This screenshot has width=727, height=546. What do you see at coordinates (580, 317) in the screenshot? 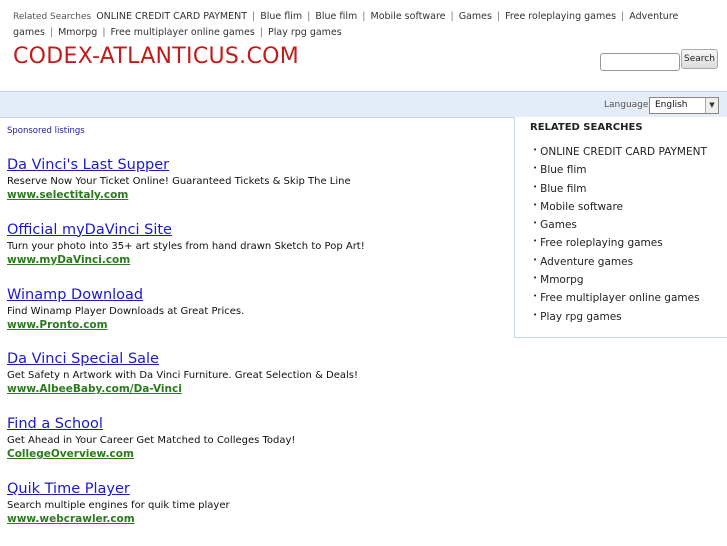
I see `related-search-link: Play rpg games` at bounding box center [580, 317].